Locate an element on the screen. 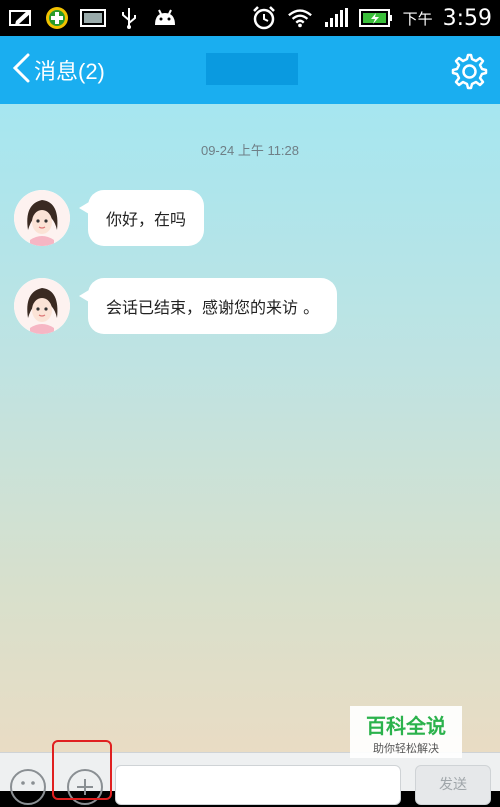 The height and width of the screenshot is (807, 500). status-left-icons is located at coordinates (93, 18).